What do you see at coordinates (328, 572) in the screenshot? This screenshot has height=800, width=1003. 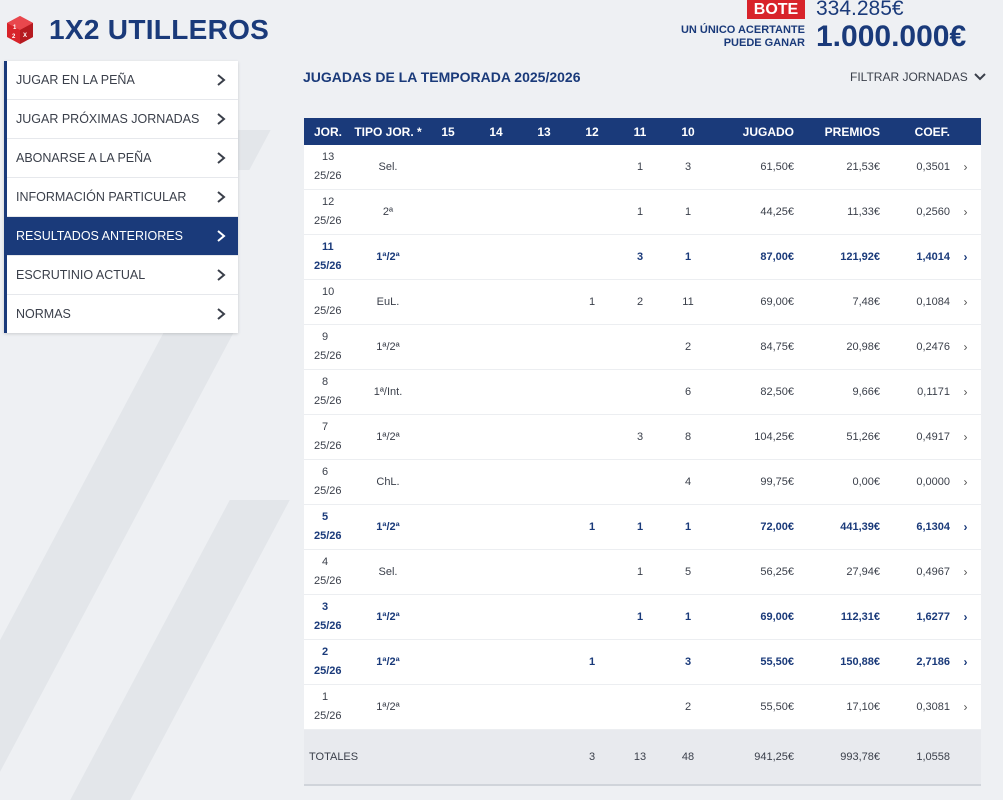 I see `row-jornada: 4 25/26` at bounding box center [328, 572].